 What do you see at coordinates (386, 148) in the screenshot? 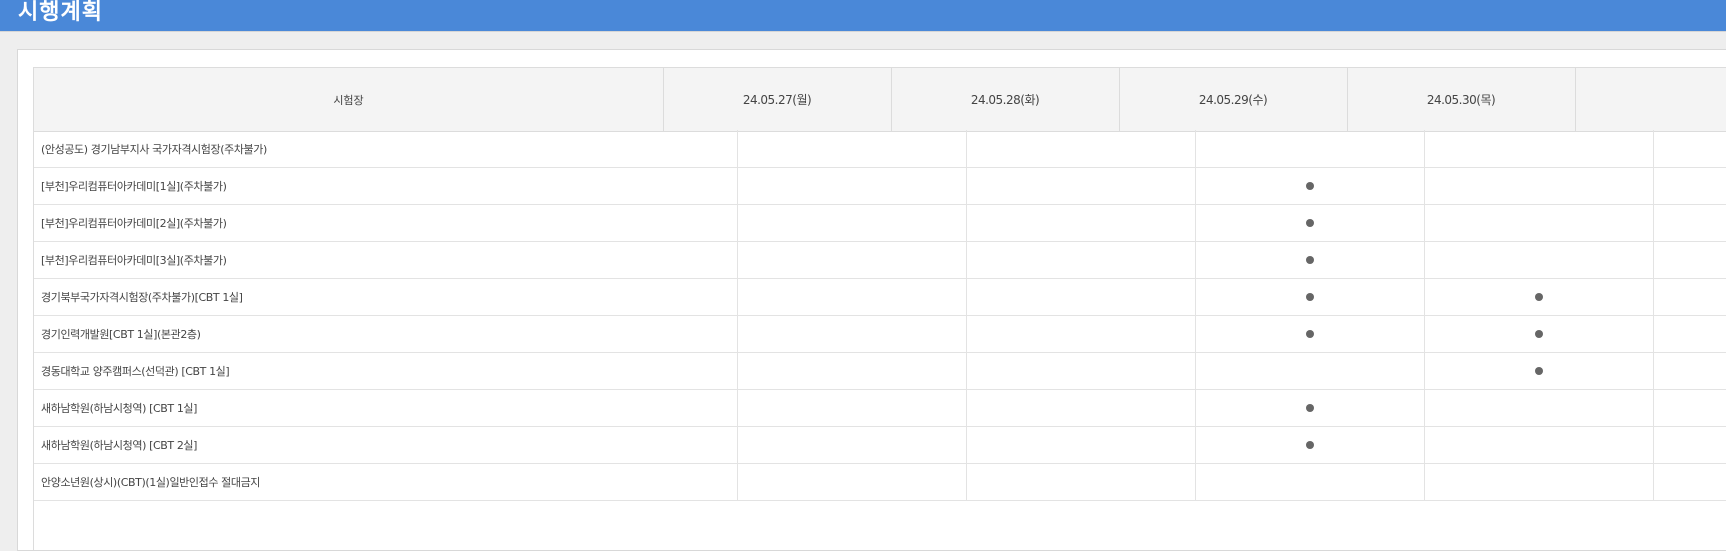
I see `site-name-cell: (안성공도) 경기남부지사 국가자격시험장(주차불가)` at bounding box center [386, 148].